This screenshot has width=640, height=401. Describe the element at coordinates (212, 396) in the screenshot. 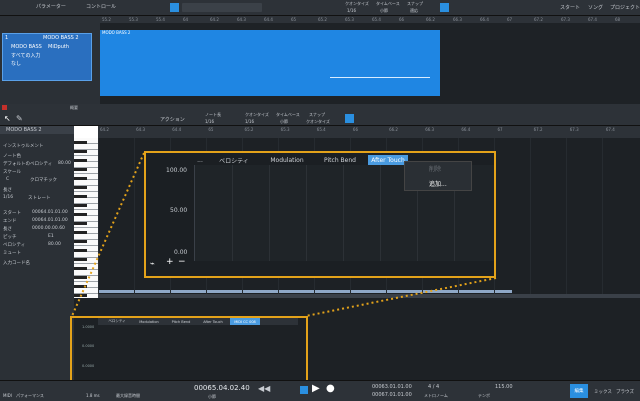

I see `position-unit: 小節` at that location.